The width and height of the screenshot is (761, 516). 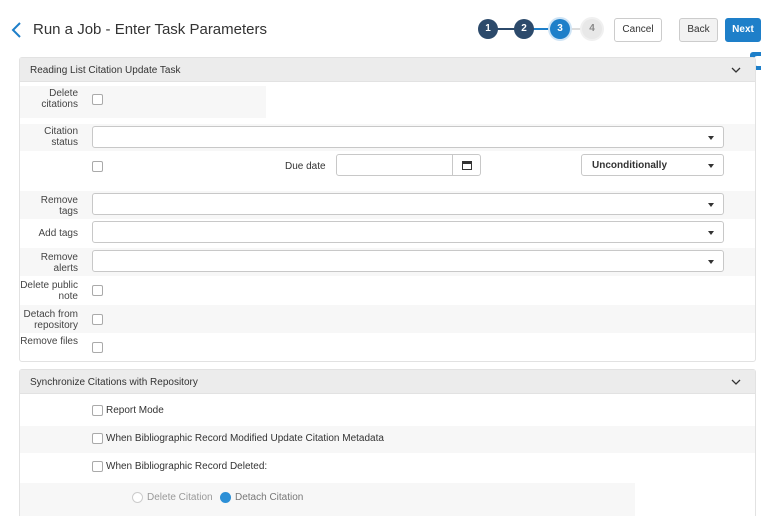 I want to click on deleted-action-options: Delete Citation Detach Citation, so click(x=327, y=499).